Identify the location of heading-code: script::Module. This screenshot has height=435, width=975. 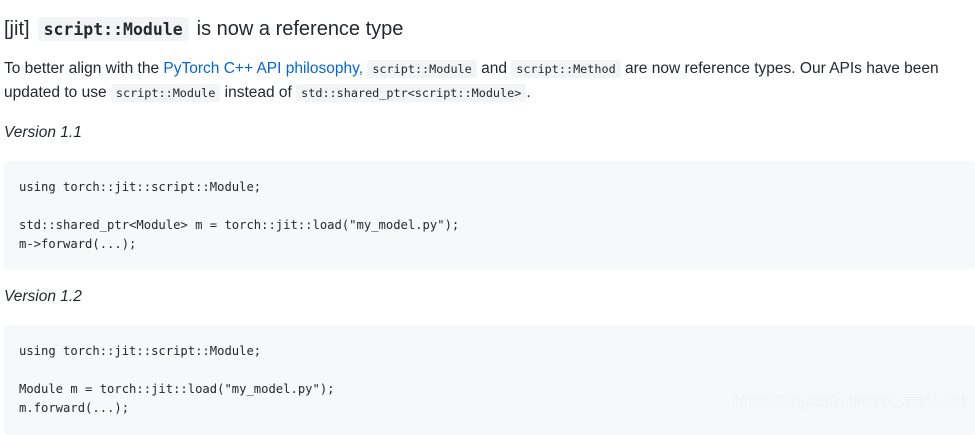
(113, 29).